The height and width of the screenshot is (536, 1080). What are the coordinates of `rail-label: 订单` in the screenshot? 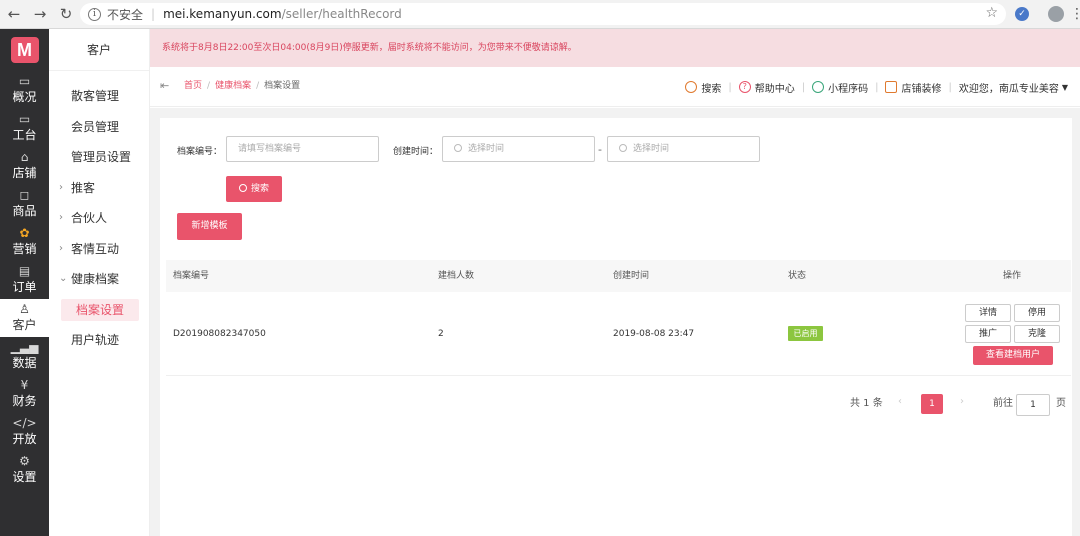 It's located at (24, 287).